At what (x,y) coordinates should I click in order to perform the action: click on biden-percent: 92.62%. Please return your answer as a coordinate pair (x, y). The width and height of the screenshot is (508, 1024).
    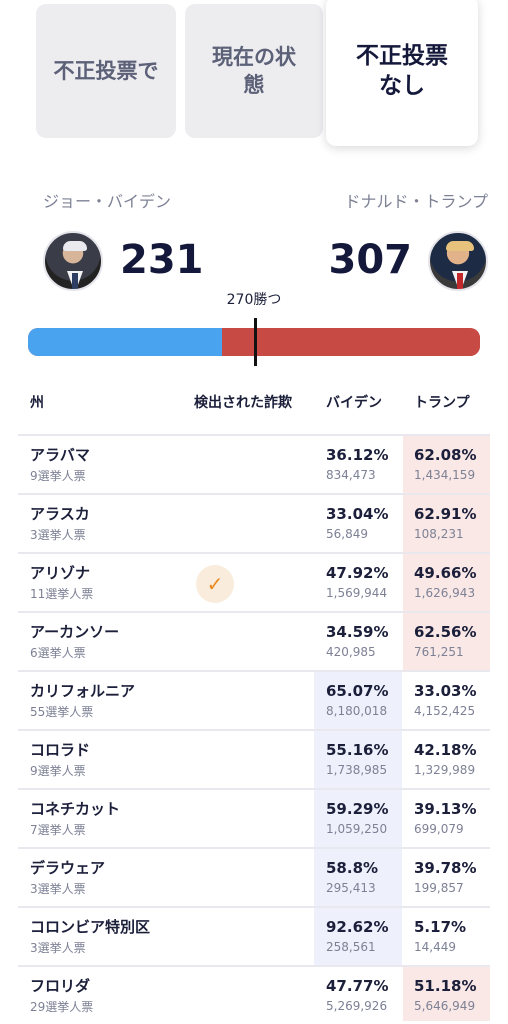
    Looking at the image, I should click on (357, 927).